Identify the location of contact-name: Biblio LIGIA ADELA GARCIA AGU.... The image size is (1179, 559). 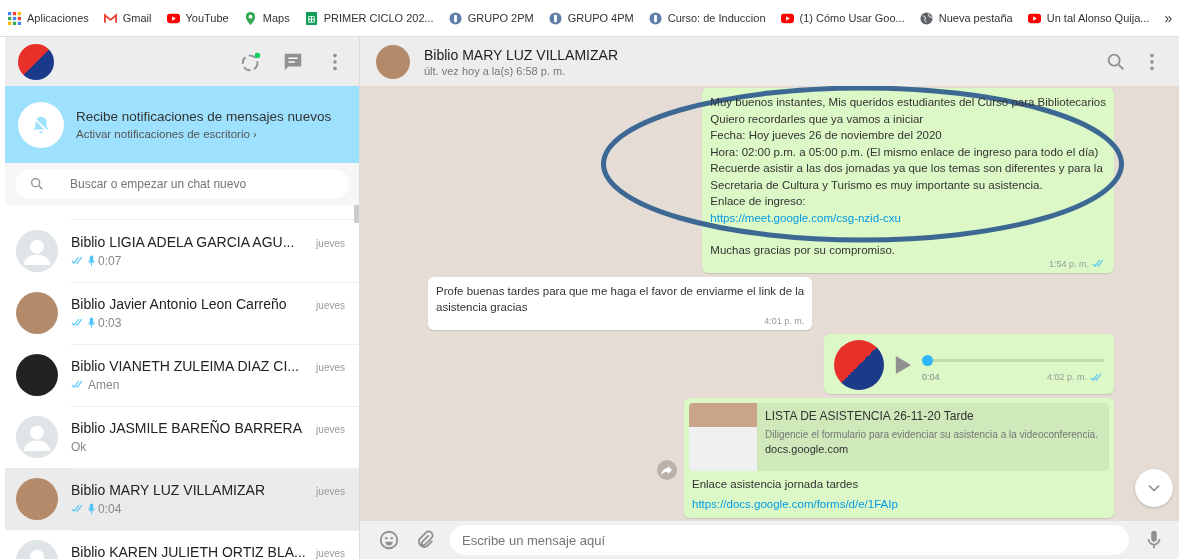
(183, 241).